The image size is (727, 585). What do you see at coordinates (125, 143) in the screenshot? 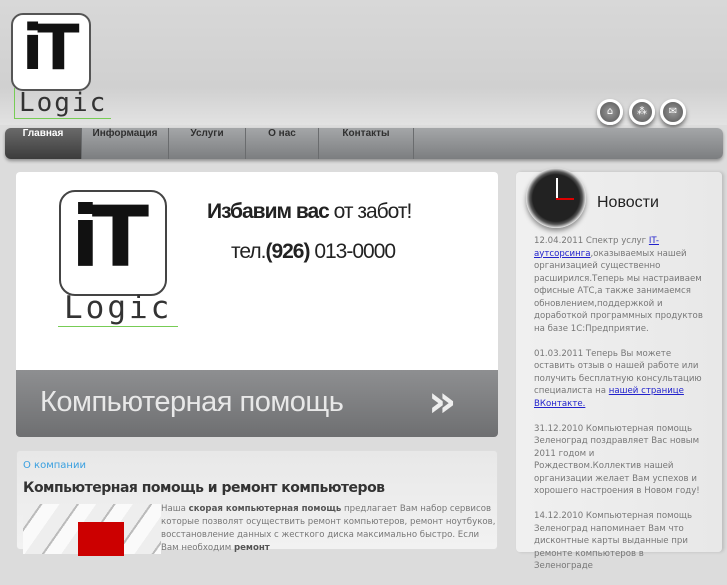
I see `nav-info: Информация` at bounding box center [125, 143].